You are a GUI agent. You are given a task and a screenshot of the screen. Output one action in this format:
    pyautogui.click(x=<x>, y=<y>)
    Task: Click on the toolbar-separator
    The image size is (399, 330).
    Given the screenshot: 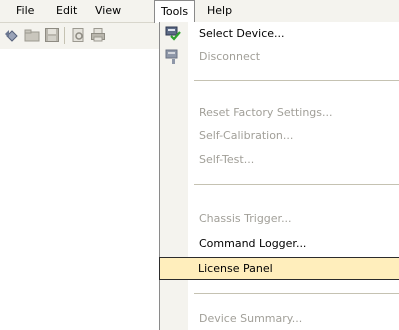 What is the action you would take?
    pyautogui.click(x=64, y=35)
    